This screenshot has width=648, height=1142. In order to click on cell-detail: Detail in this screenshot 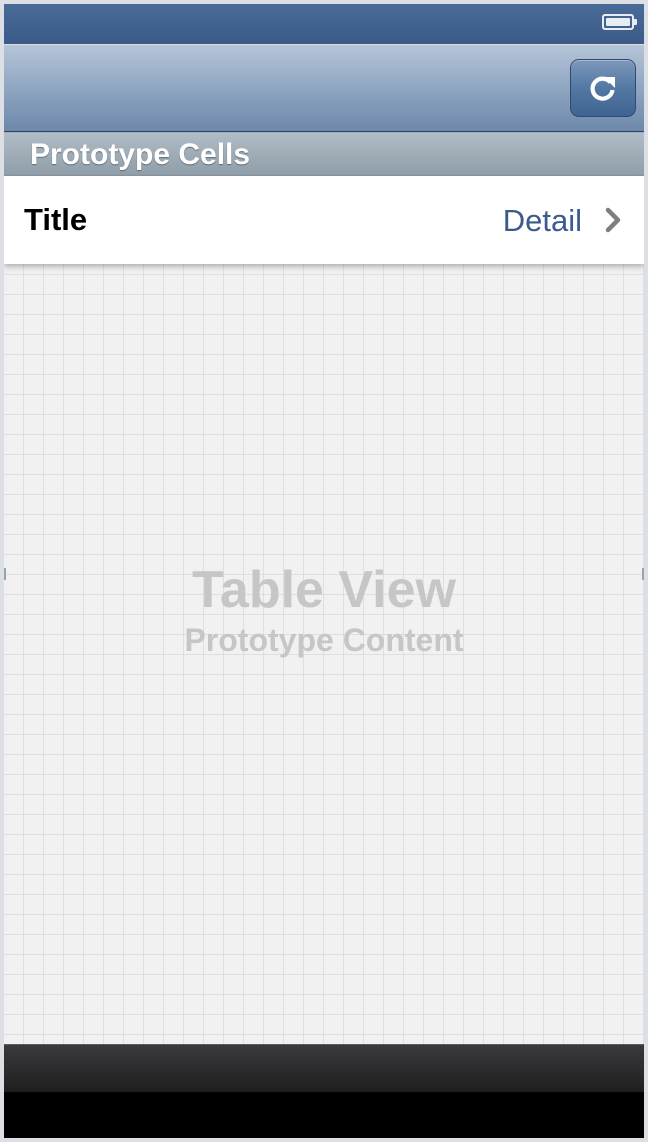, I will do `click(542, 220)`.